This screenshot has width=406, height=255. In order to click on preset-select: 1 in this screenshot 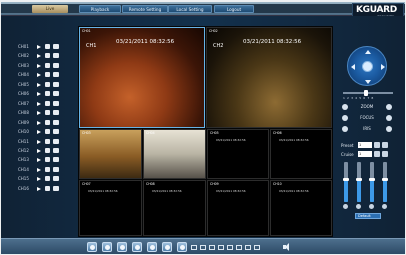, I will do `click(365, 145)`.